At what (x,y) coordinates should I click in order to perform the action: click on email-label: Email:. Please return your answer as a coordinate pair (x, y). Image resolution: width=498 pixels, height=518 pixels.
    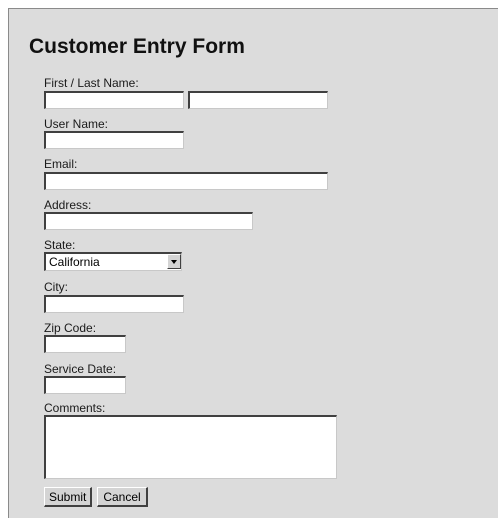
    Looking at the image, I should click on (61, 164).